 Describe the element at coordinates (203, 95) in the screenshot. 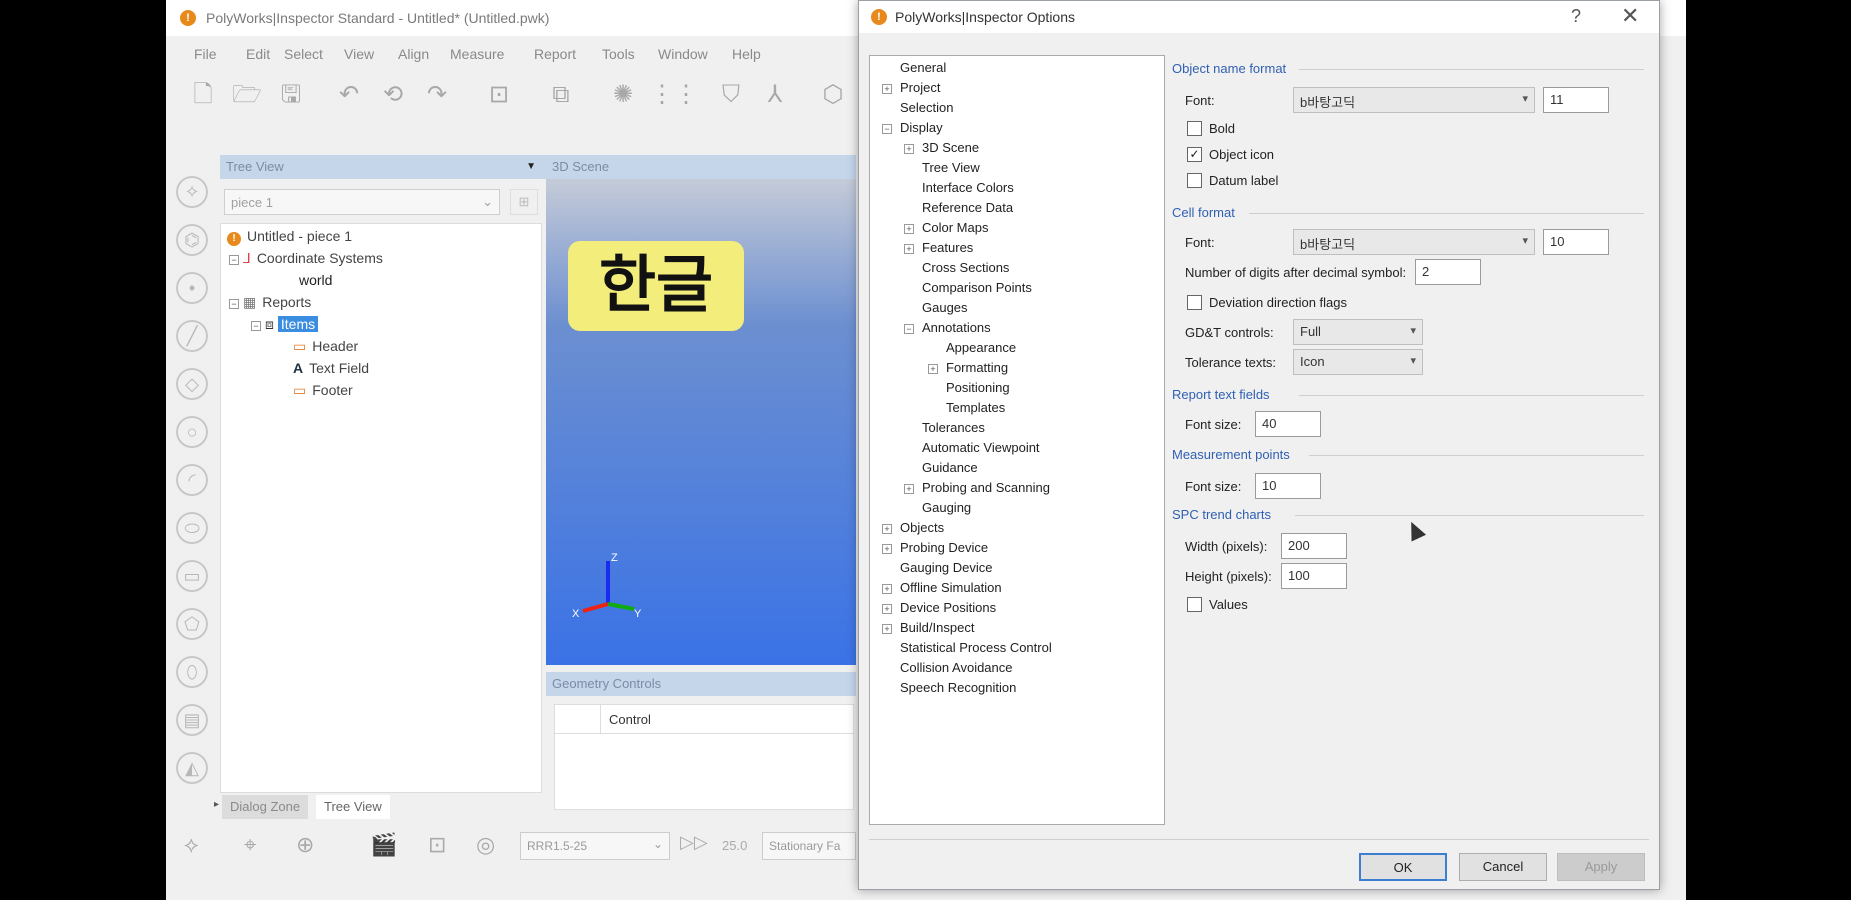

I see `new-file-icon: 🗋` at that location.